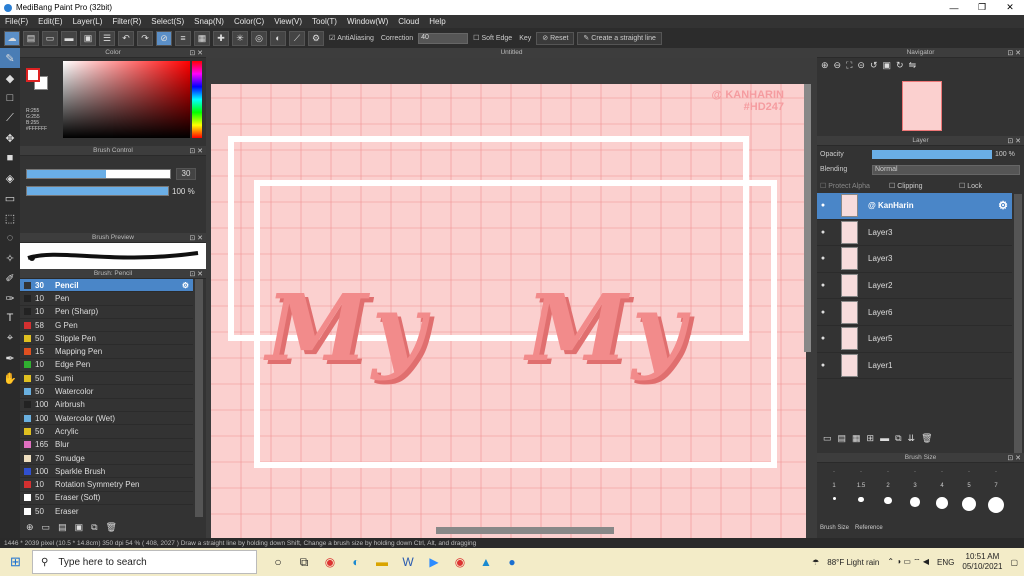 The image size is (1024, 576). I want to click on brush-size-slider, so click(98, 174).